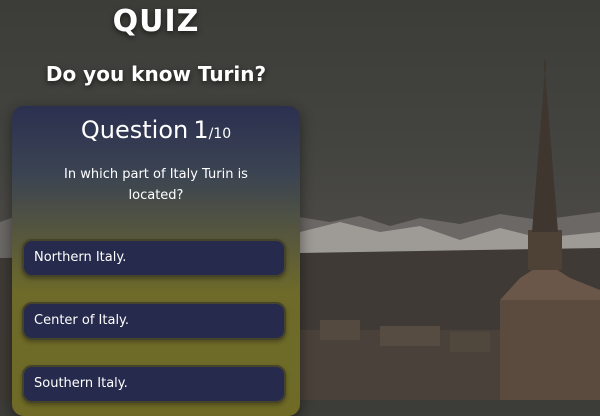 The width and height of the screenshot is (600, 416). What do you see at coordinates (156, 74) in the screenshot?
I see `quiz-subtitle: Do you know Turin?` at bounding box center [156, 74].